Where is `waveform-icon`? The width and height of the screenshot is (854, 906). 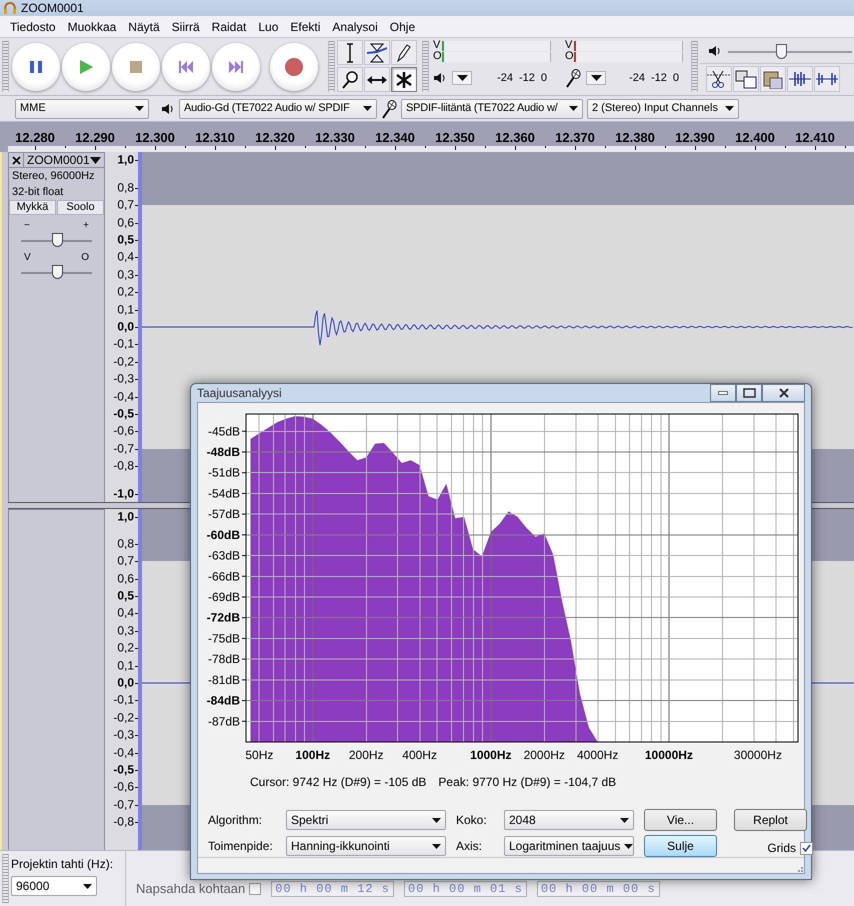 waveform-icon is located at coordinates (800, 79).